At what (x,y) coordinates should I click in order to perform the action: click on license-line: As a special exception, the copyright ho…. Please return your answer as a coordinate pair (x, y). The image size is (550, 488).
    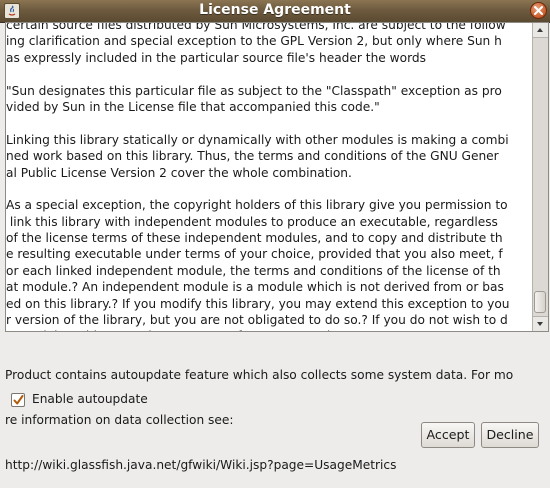
    Looking at the image, I should click on (257, 205).